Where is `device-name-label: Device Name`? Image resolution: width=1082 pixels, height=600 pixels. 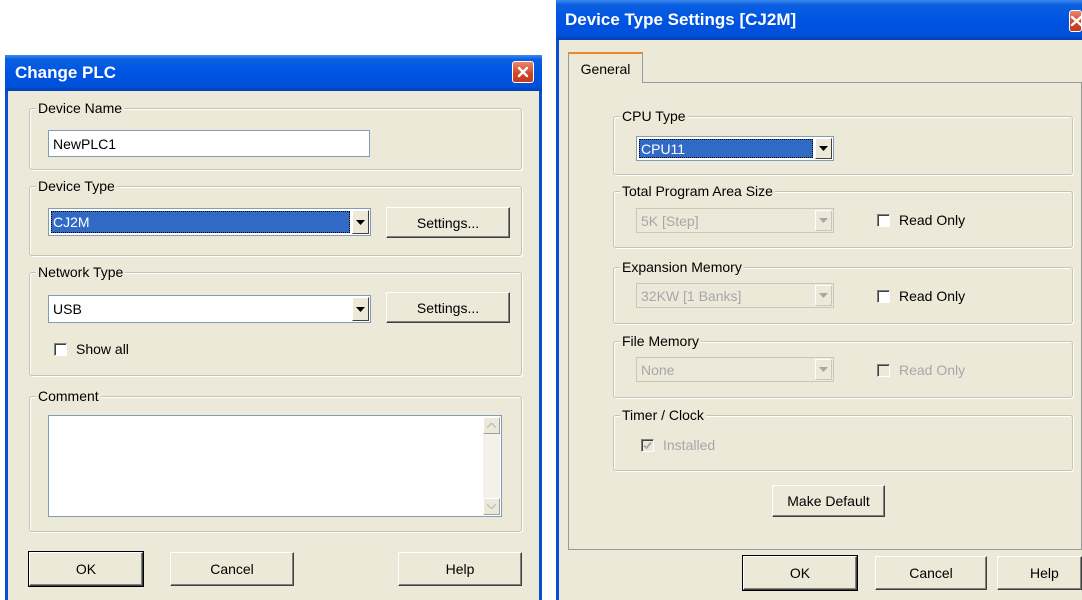 device-name-label: Device Name is located at coordinates (80, 108).